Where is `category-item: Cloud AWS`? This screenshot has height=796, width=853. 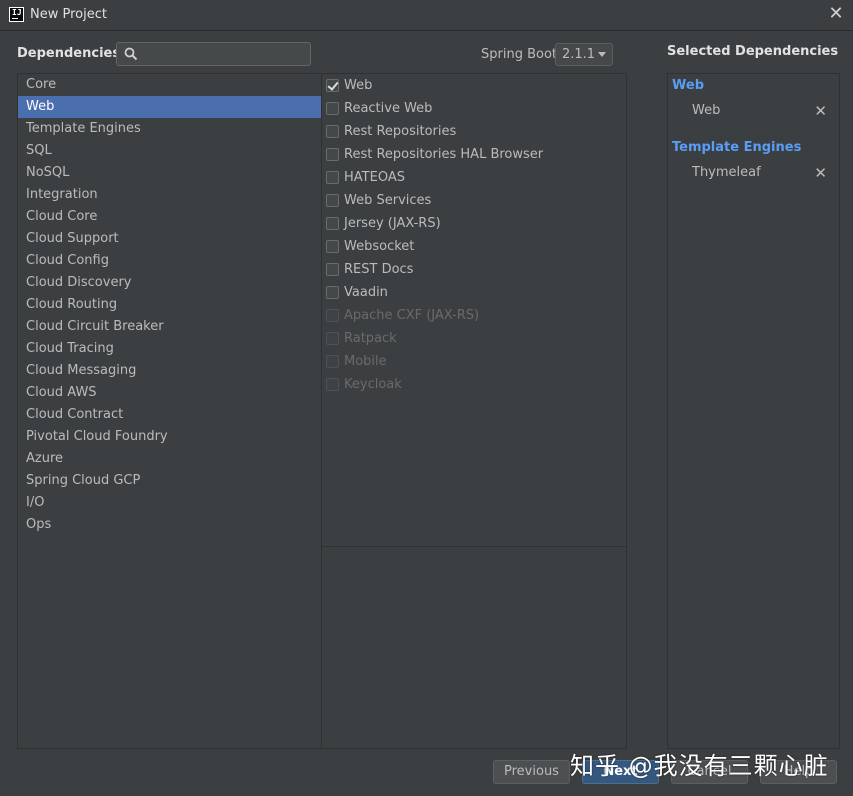 category-item: Cloud AWS is located at coordinates (169, 393).